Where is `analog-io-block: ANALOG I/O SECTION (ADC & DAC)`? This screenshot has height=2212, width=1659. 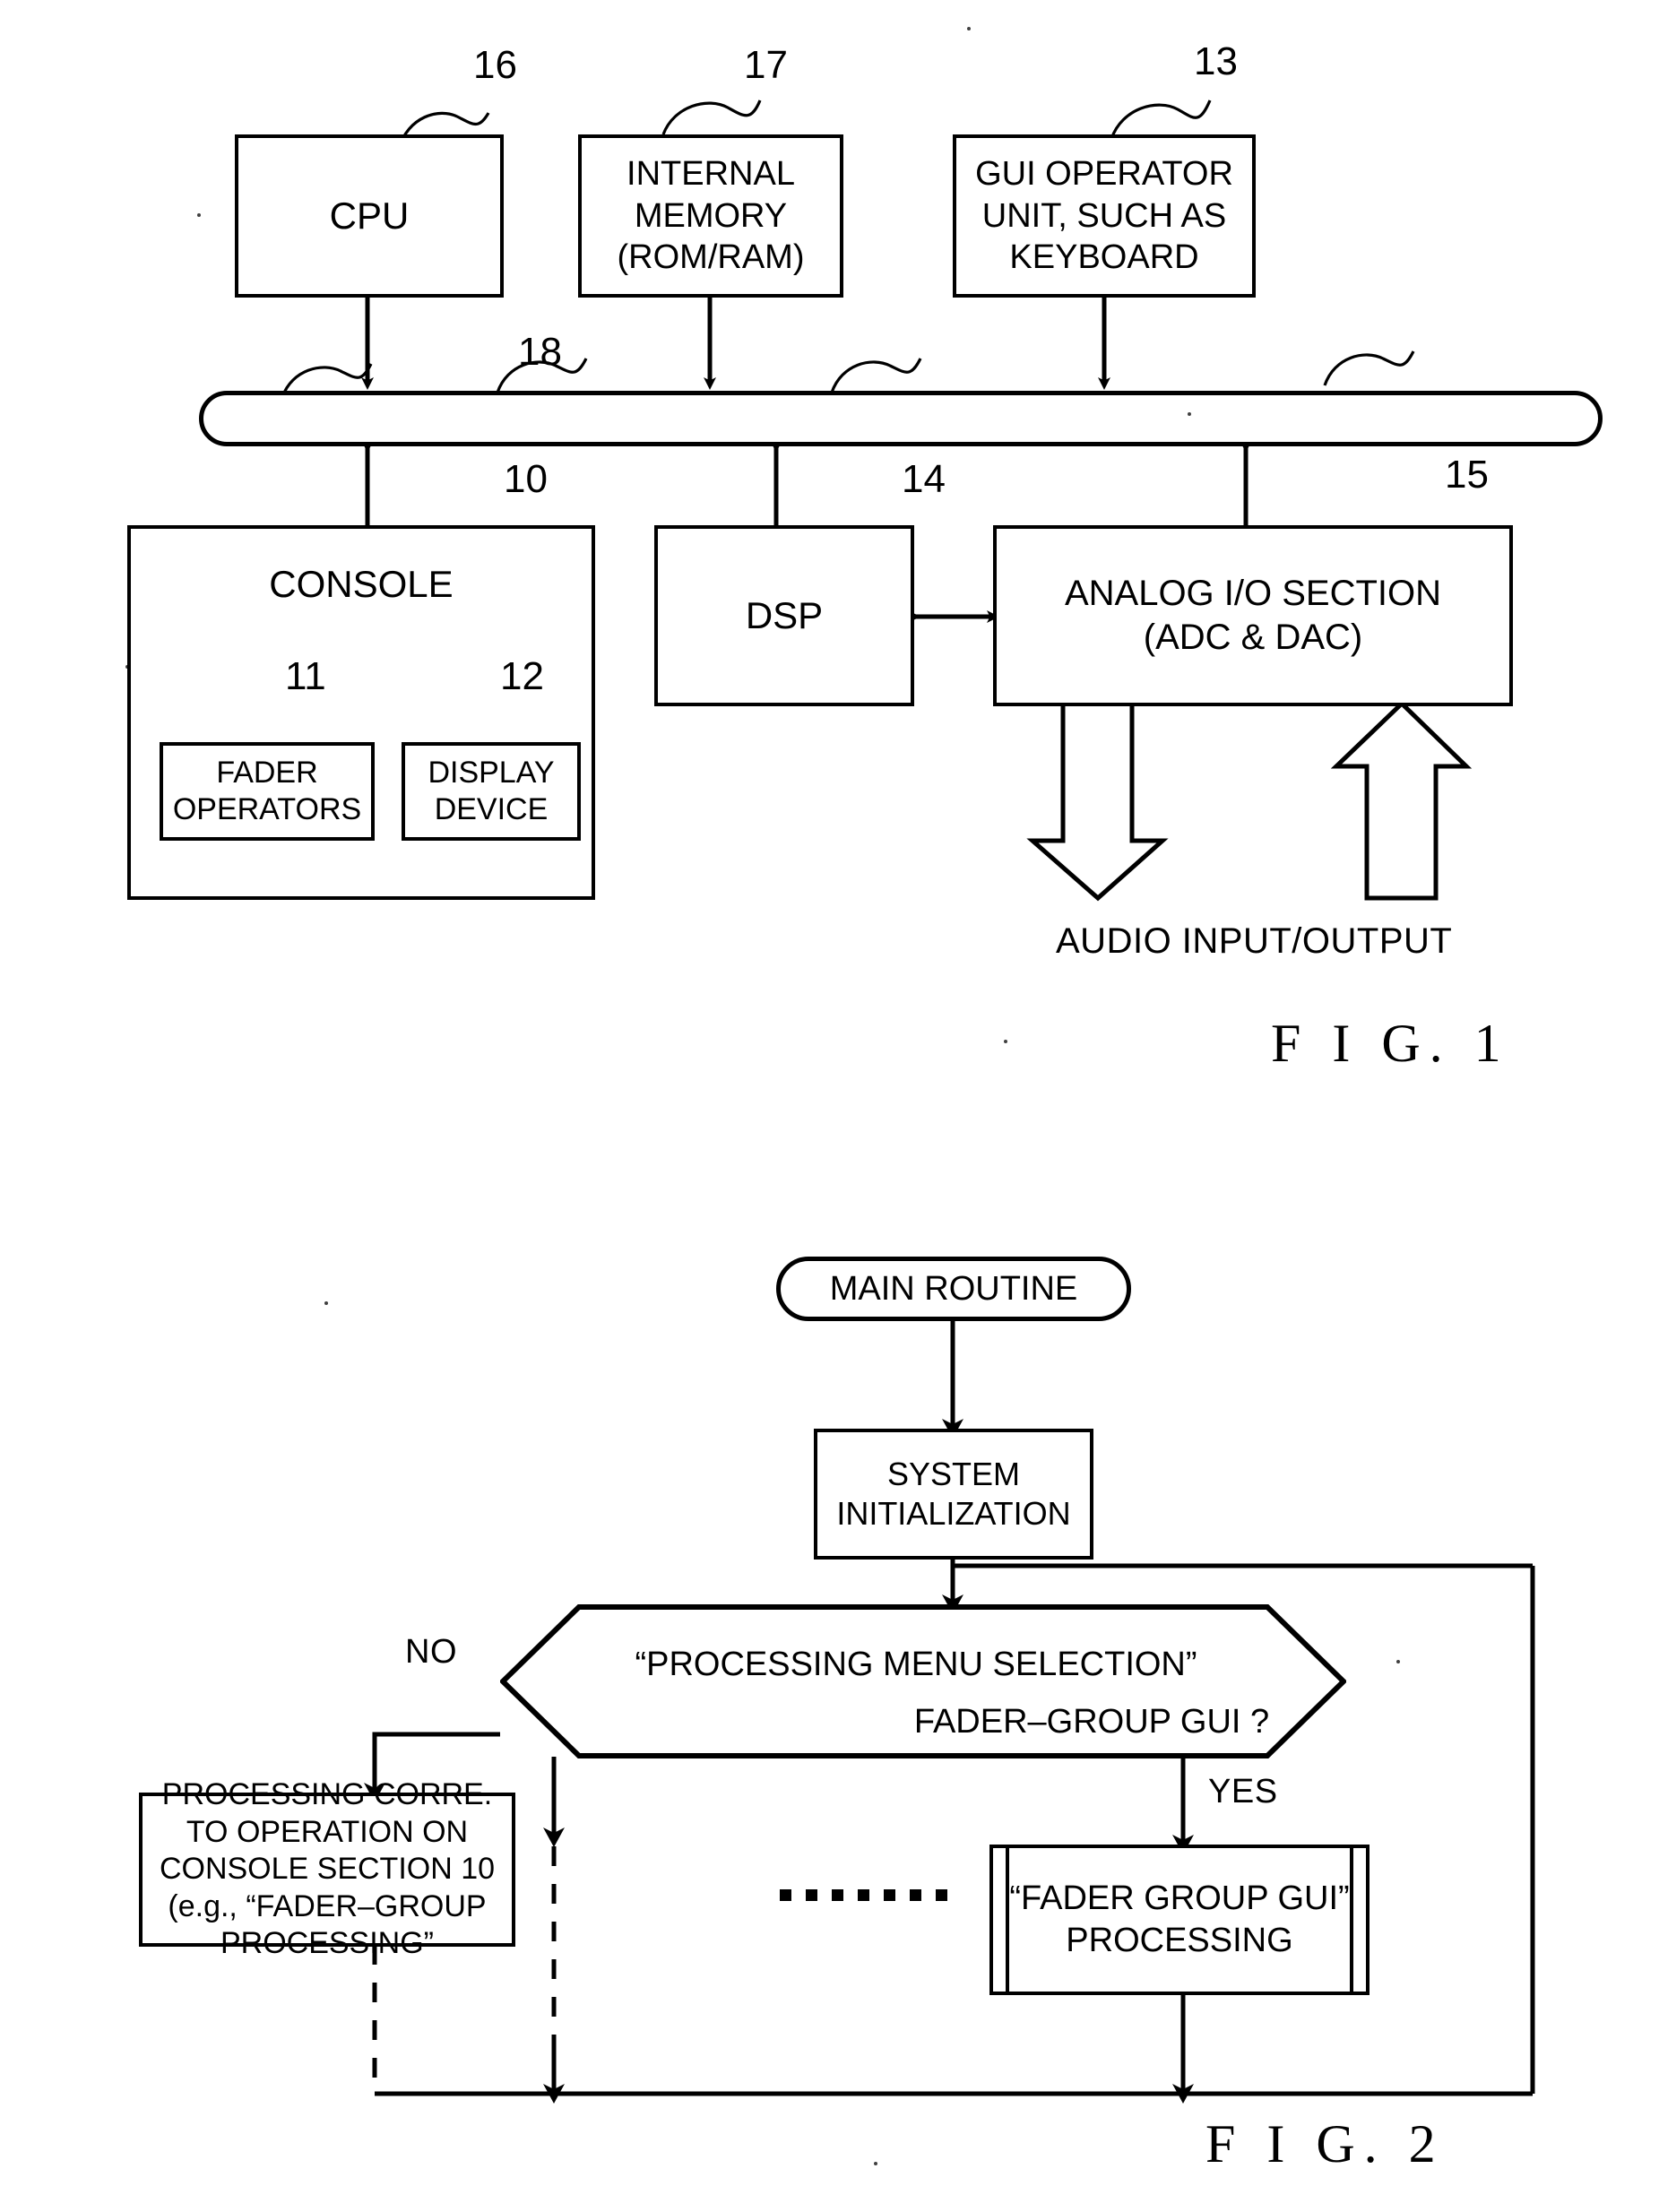
analog-io-block: ANALOG I/O SECTION (ADC & DAC) is located at coordinates (1253, 616).